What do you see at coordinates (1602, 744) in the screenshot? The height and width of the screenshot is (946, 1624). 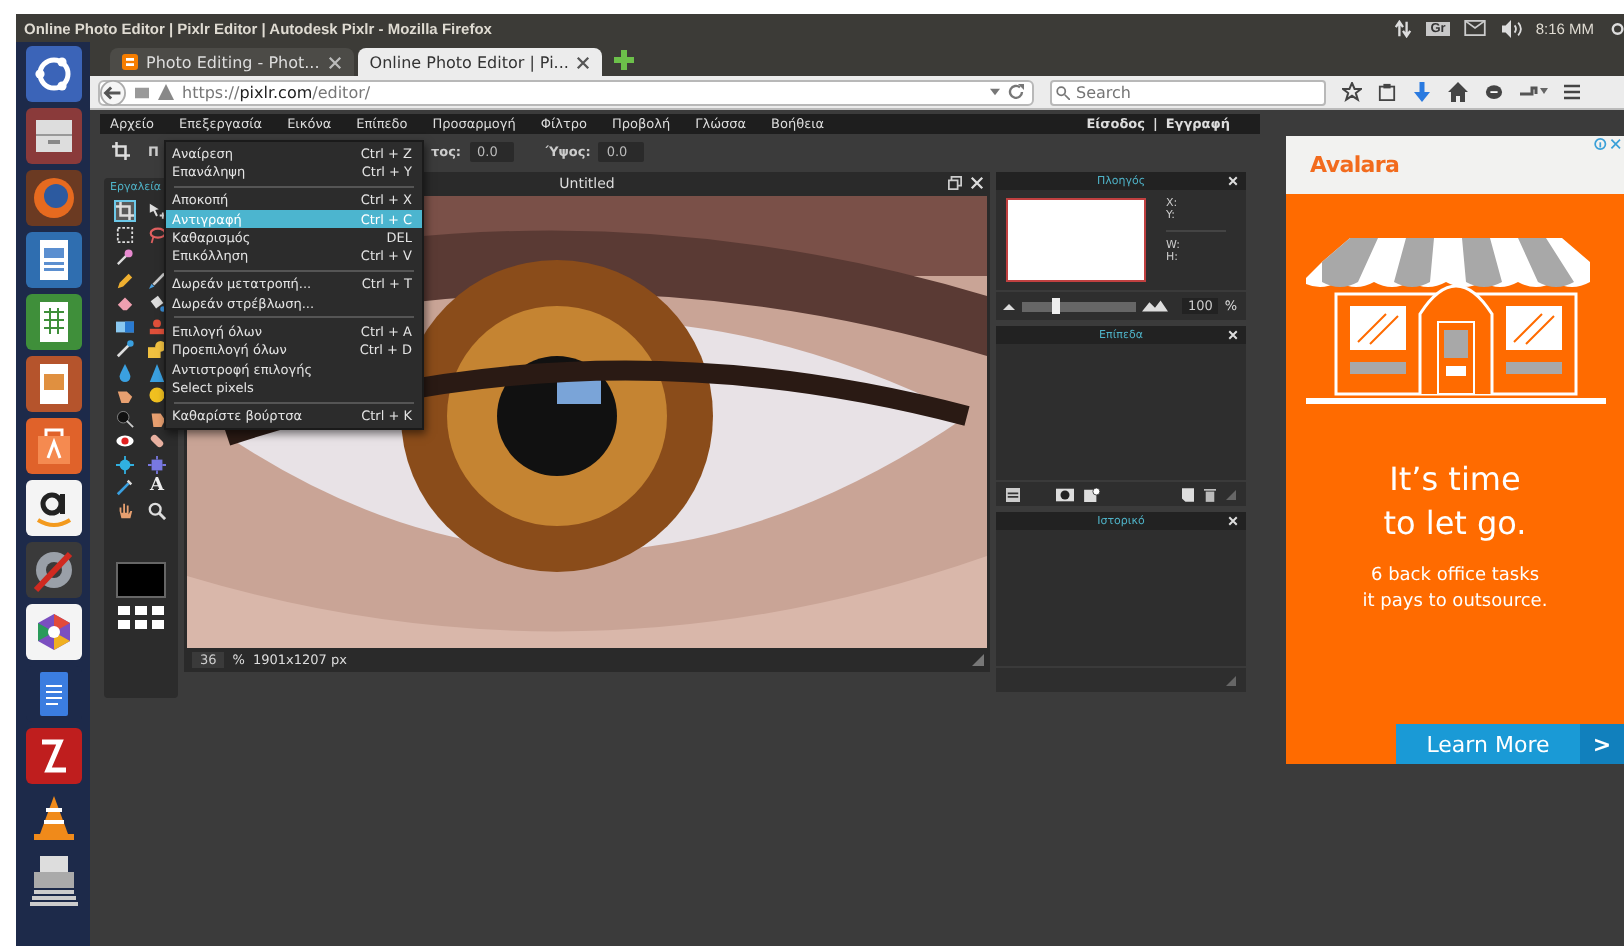 I see `next-button: >` at bounding box center [1602, 744].